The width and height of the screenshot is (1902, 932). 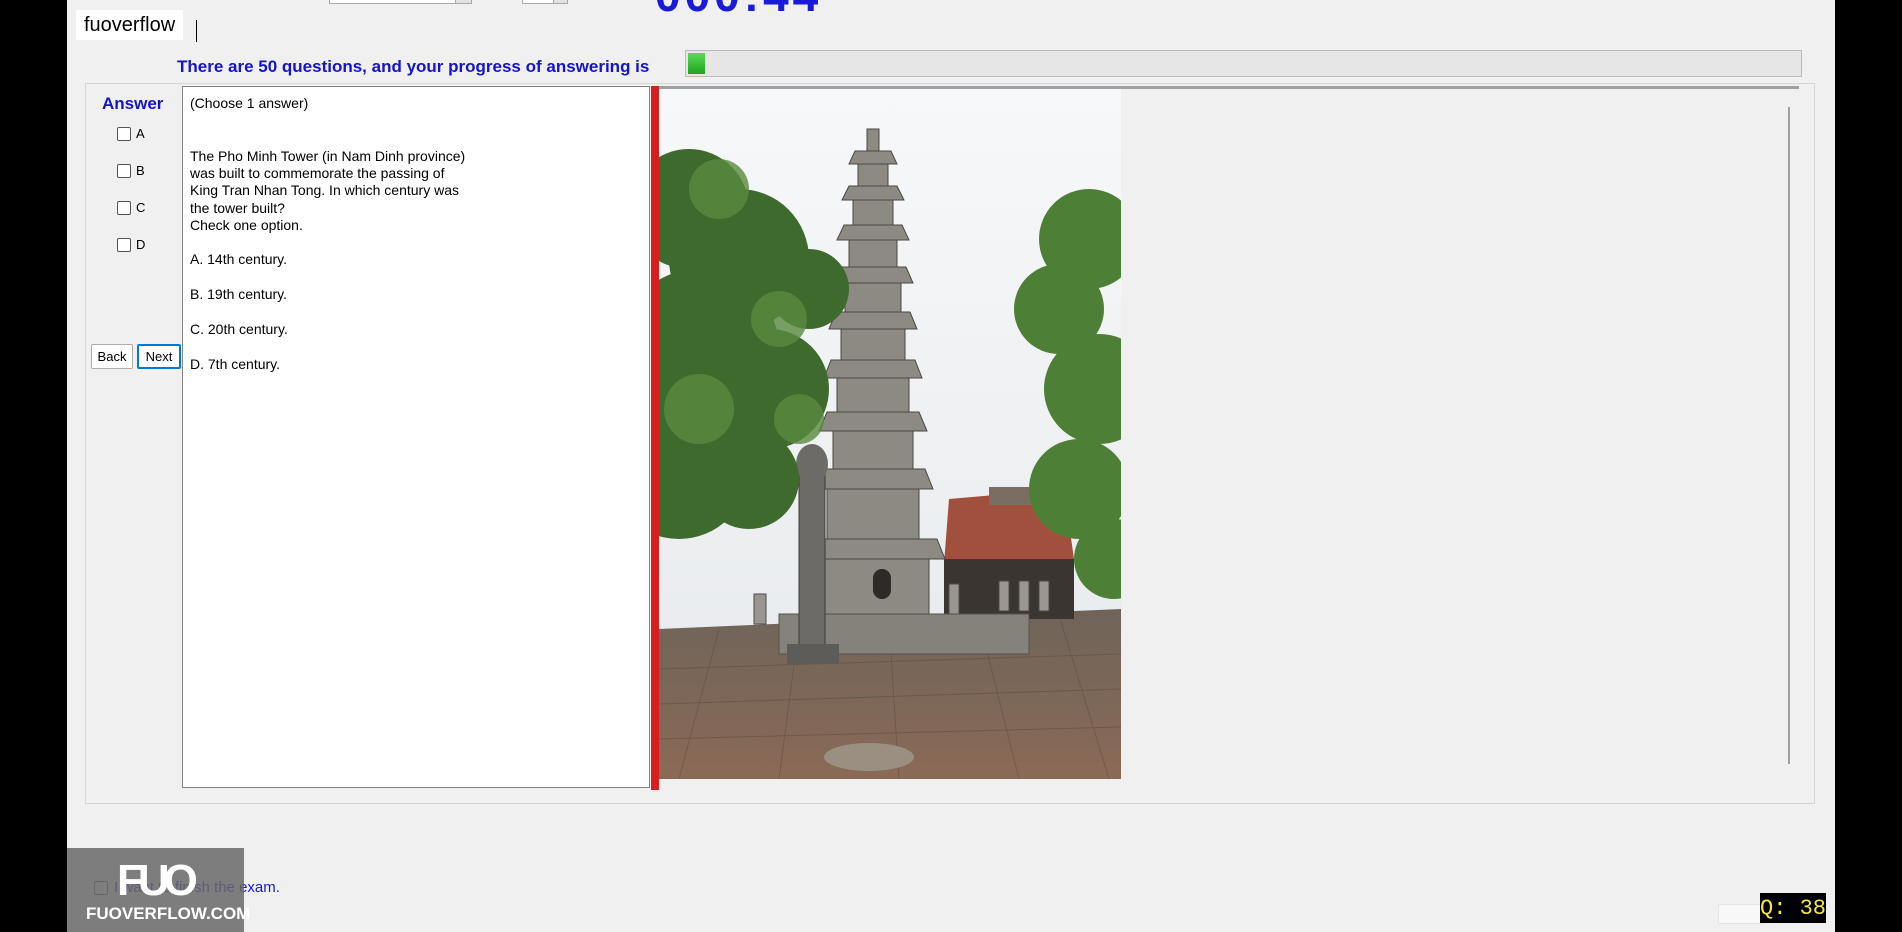 I want to click on answer-option-d: D, so click(x=131, y=244).